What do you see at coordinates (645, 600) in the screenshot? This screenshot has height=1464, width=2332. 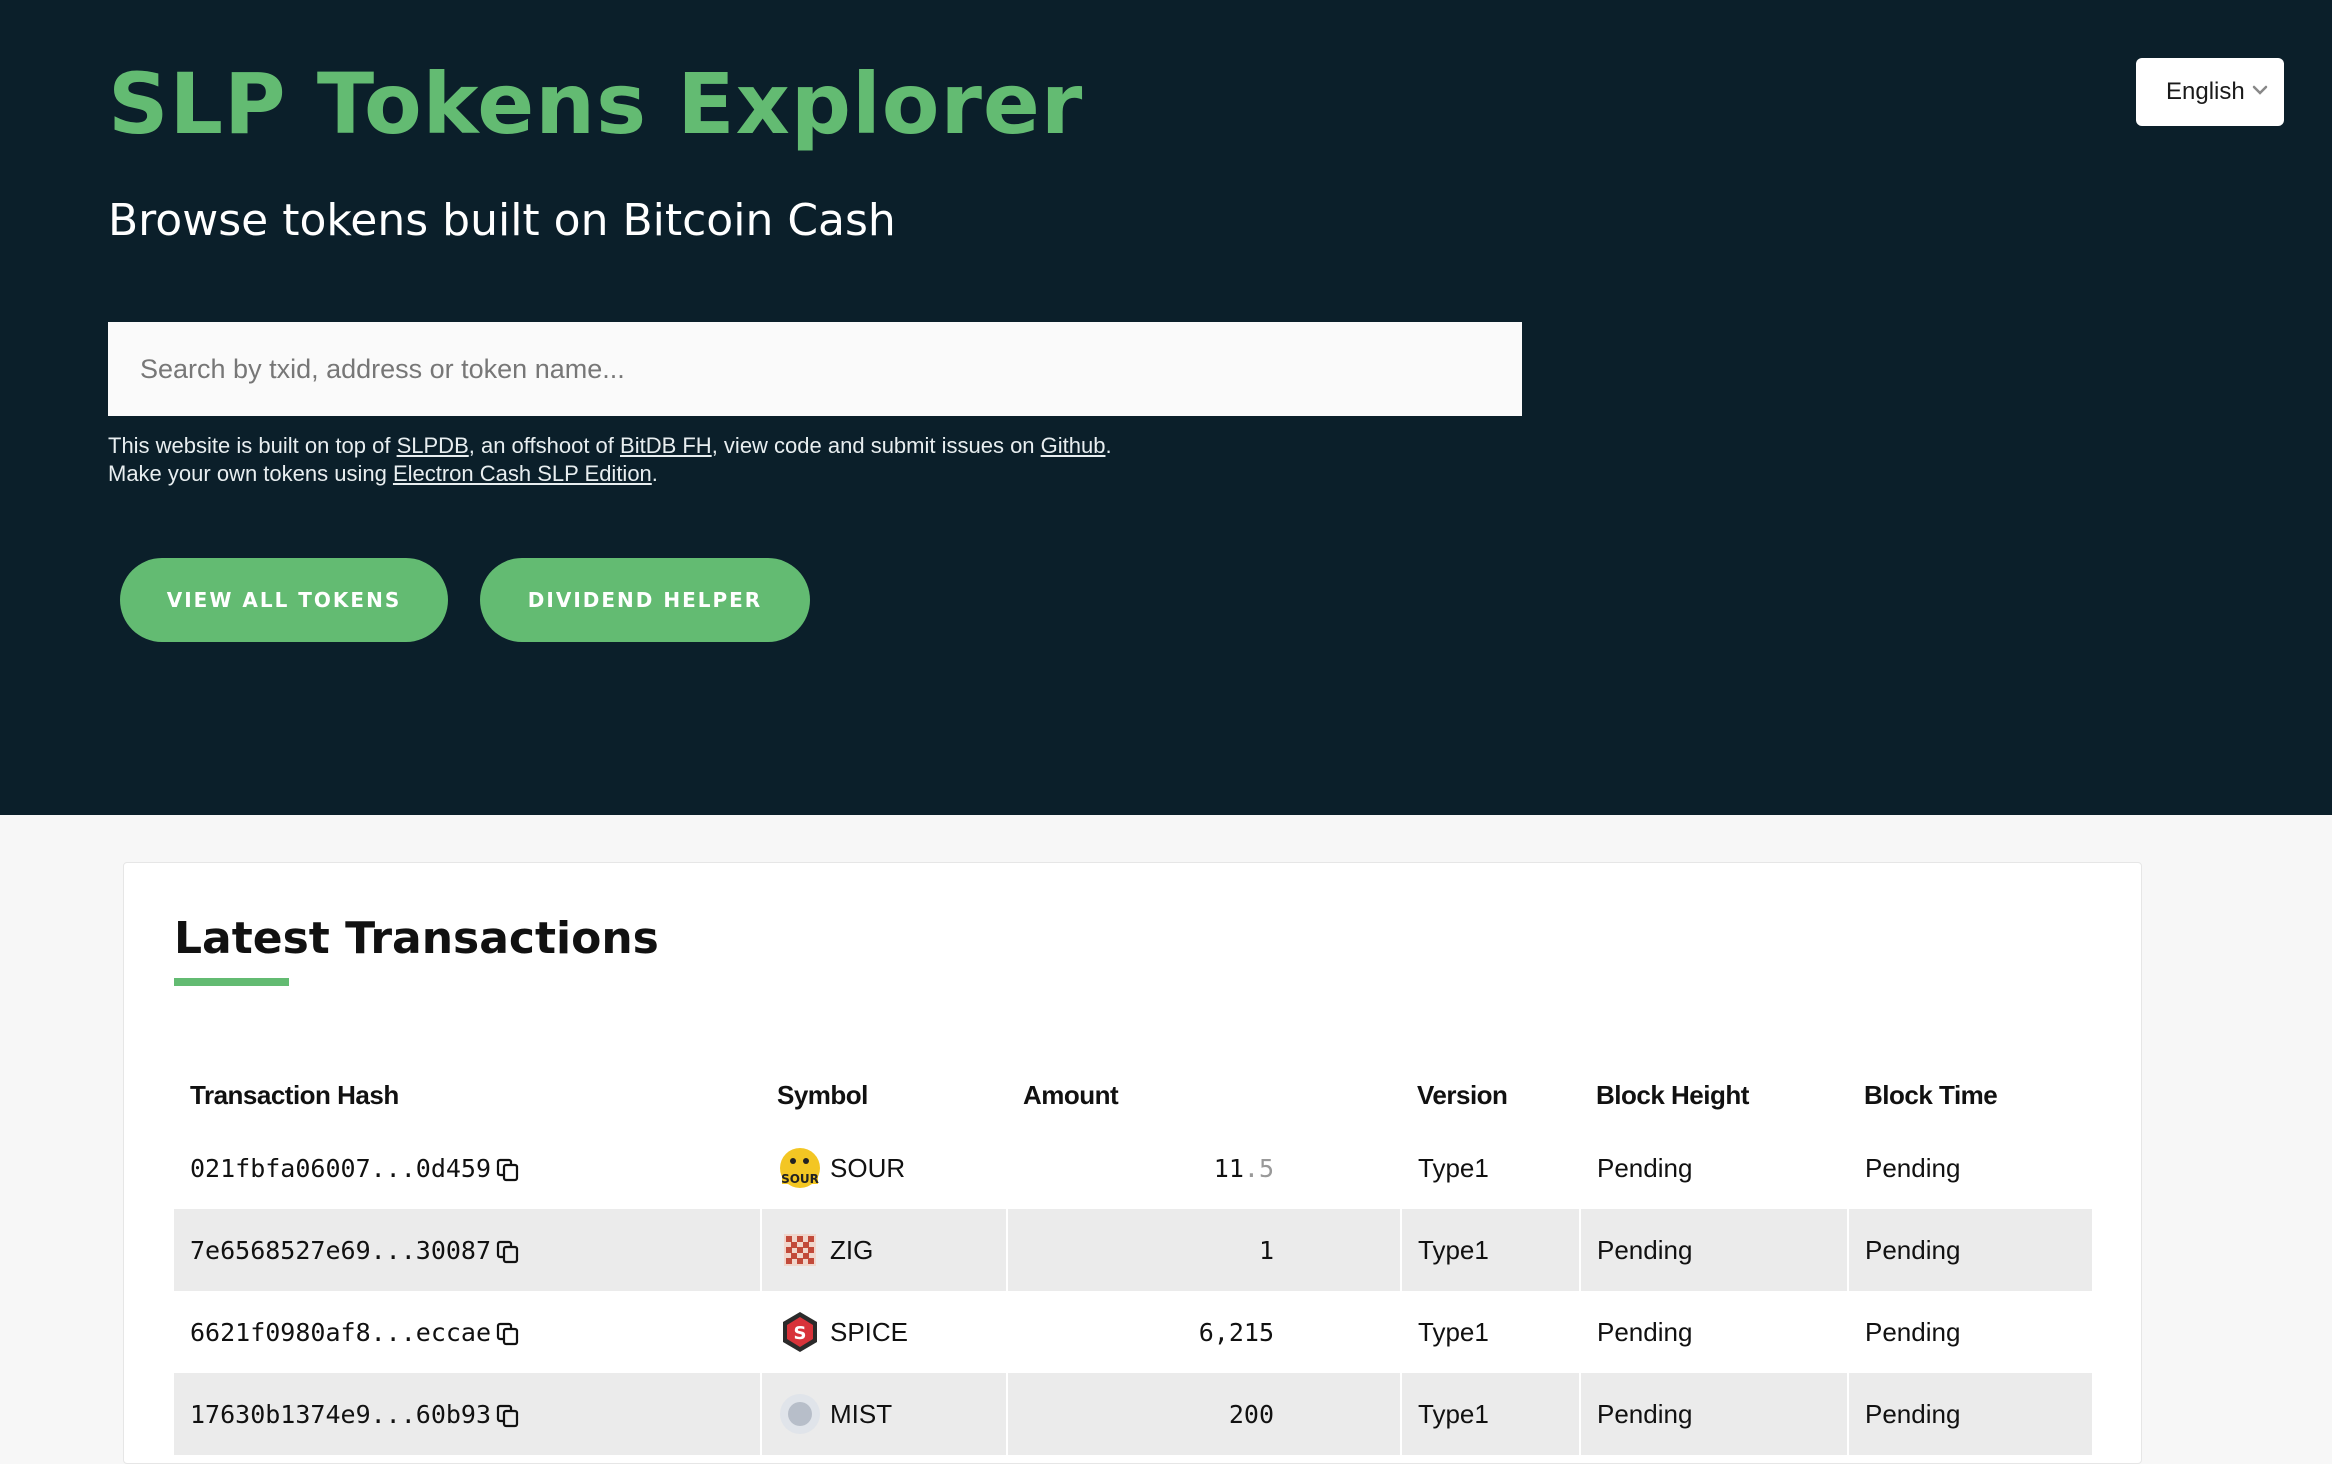 I see `dividend-helper-button: DIVIDEND HELPER` at bounding box center [645, 600].